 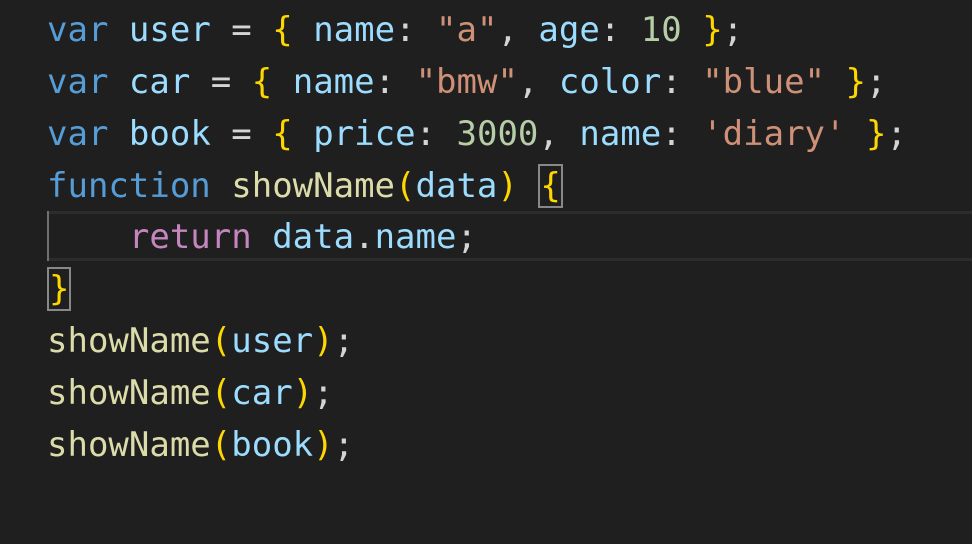 I want to click on code-line-9: showName(book);, so click(x=200, y=445).